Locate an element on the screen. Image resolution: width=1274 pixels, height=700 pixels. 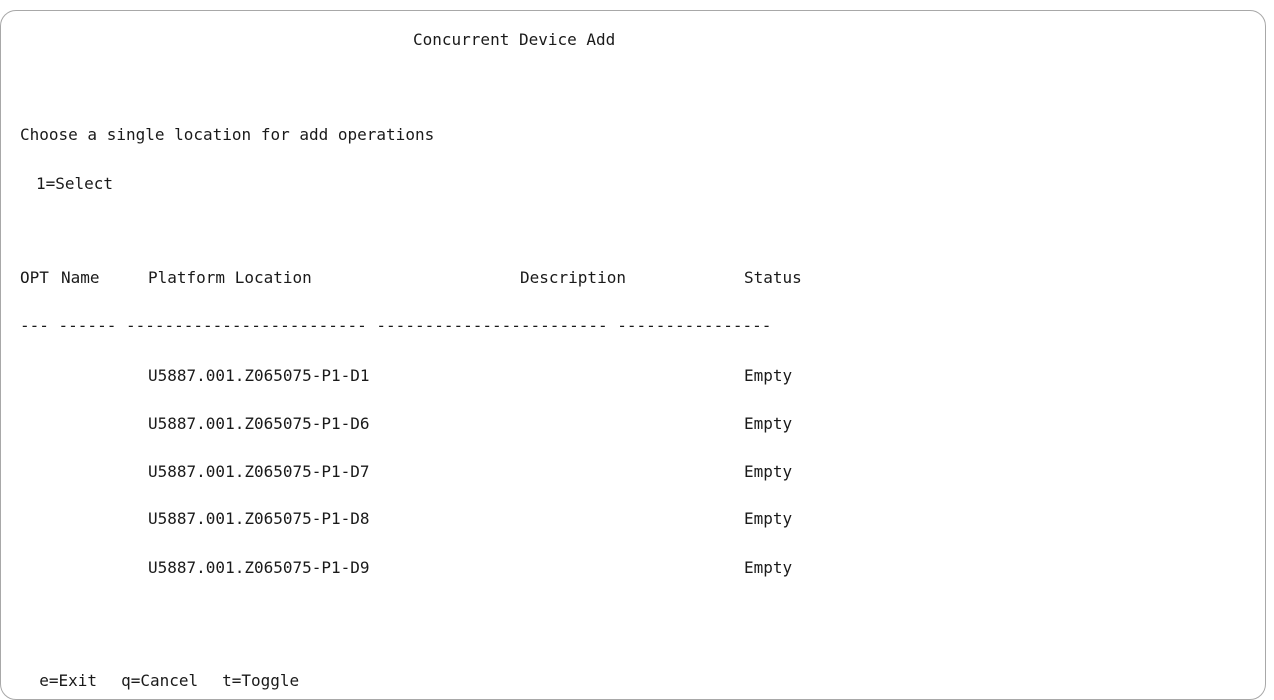
row-platform-location: U5887.001.Z065075-P1-D6 is located at coordinates (259, 423).